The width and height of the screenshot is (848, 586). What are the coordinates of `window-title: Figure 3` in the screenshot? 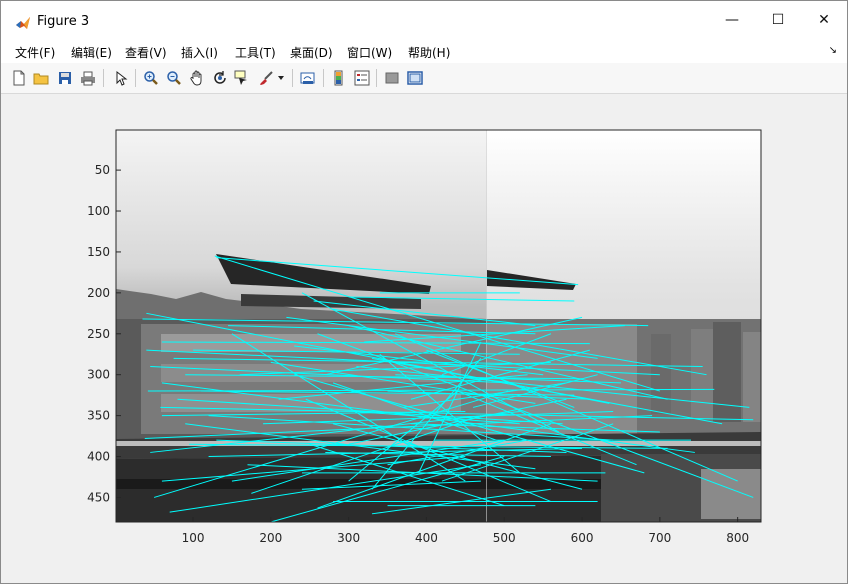 It's located at (63, 21).